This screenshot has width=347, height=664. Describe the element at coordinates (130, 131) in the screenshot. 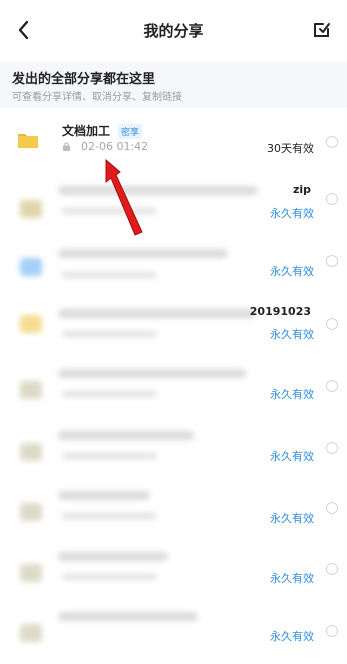

I see `private-share-badge: 密享` at that location.